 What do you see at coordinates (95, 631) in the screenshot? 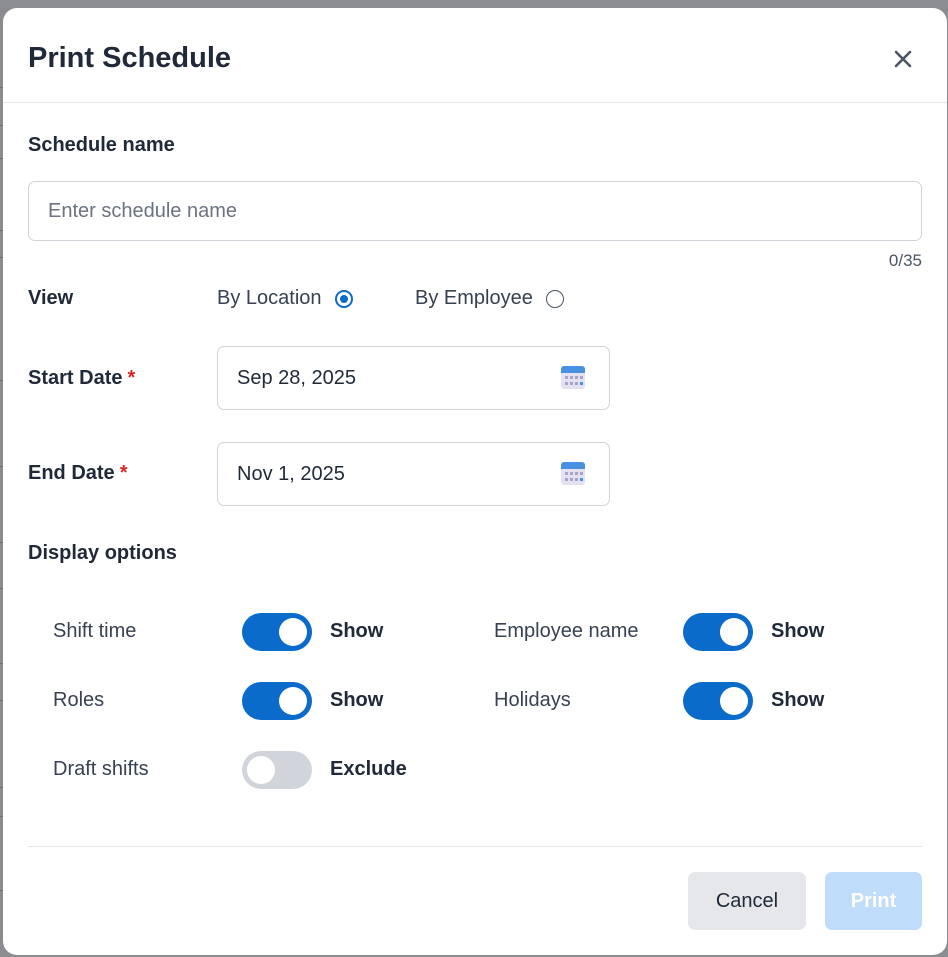
I see `option-label-shift-time: Shift time` at bounding box center [95, 631].